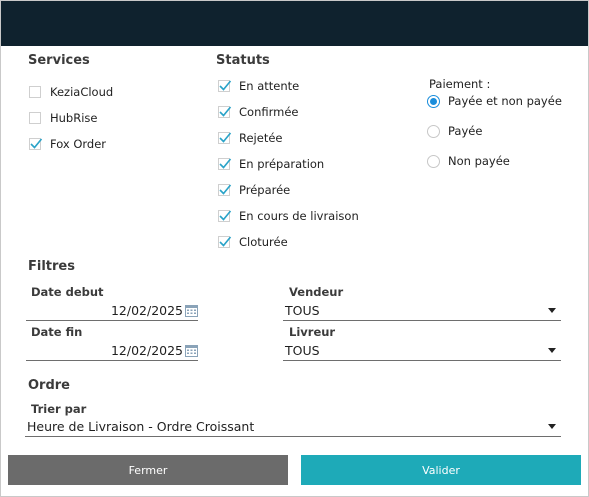 This screenshot has height=497, width=589. What do you see at coordinates (146, 350) in the screenshot?
I see `date-fin-value: 12/02/2025` at bounding box center [146, 350].